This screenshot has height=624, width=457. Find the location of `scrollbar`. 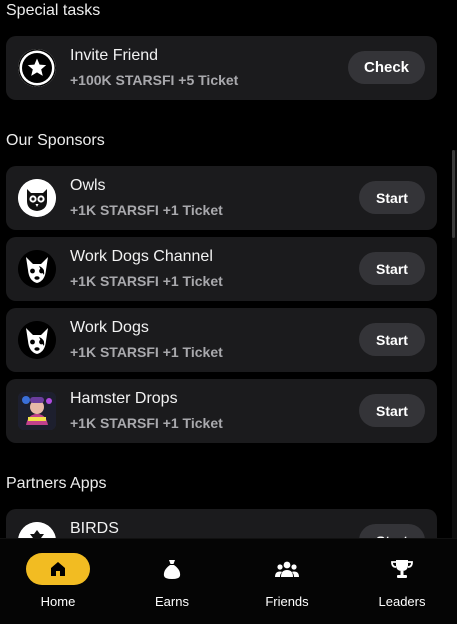

scrollbar is located at coordinates (454, 344).